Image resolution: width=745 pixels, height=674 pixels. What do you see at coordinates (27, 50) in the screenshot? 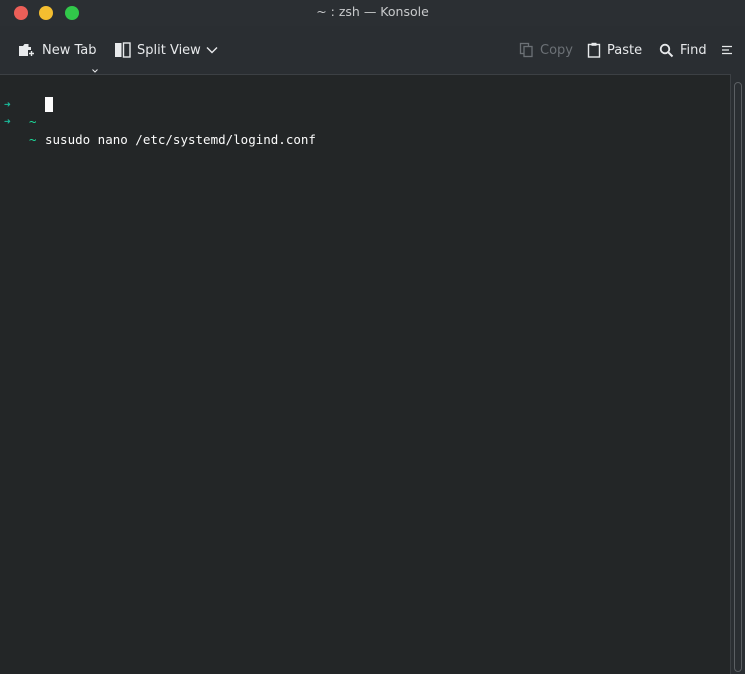
I see `new-tab-icon` at bounding box center [27, 50].